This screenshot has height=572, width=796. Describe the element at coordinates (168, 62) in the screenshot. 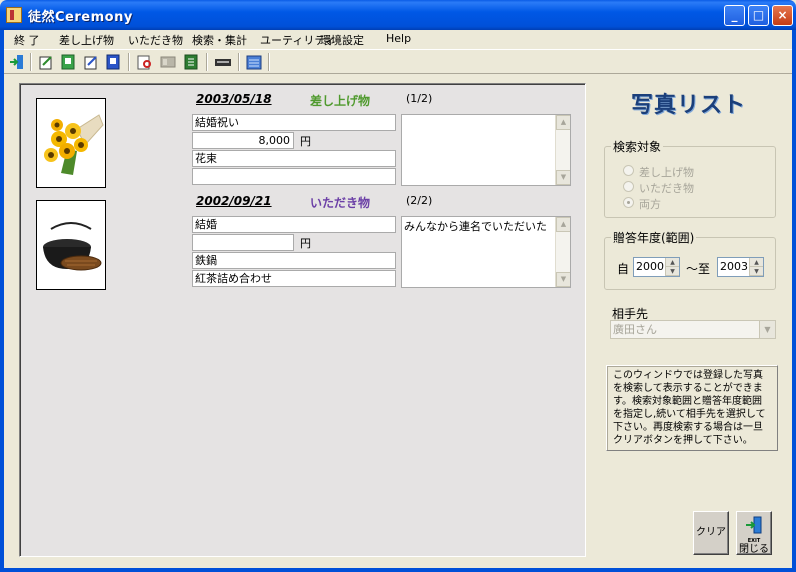

I see `report-icon` at that location.